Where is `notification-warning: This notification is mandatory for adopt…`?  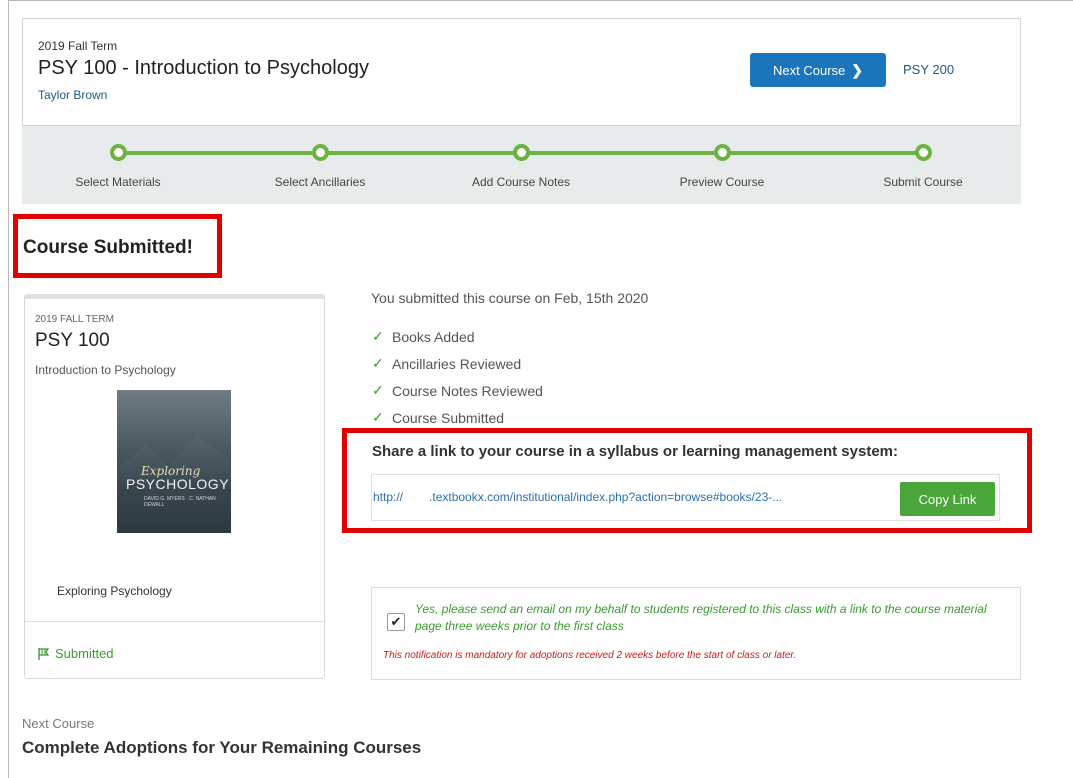 notification-warning: This notification is mandatory for adopt… is located at coordinates (590, 655).